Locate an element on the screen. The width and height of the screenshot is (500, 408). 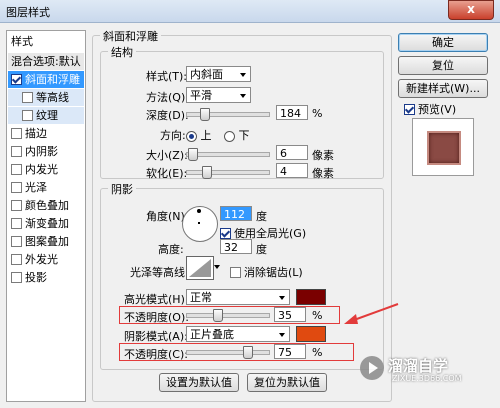
style-item-drop-shadow: 投影 is located at coordinates (46, 277).